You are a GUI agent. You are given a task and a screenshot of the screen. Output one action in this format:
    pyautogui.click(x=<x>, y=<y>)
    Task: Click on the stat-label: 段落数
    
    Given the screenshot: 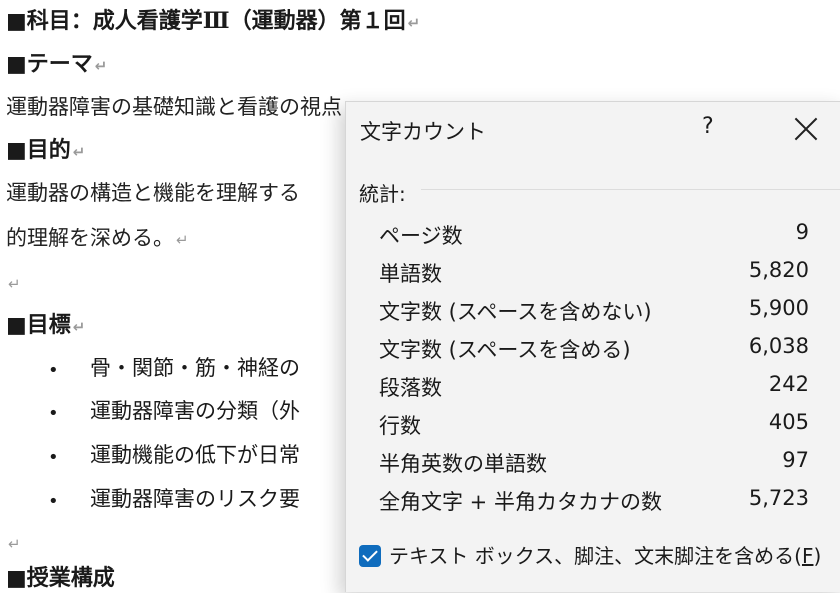 What is the action you would take?
    pyautogui.click(x=410, y=388)
    